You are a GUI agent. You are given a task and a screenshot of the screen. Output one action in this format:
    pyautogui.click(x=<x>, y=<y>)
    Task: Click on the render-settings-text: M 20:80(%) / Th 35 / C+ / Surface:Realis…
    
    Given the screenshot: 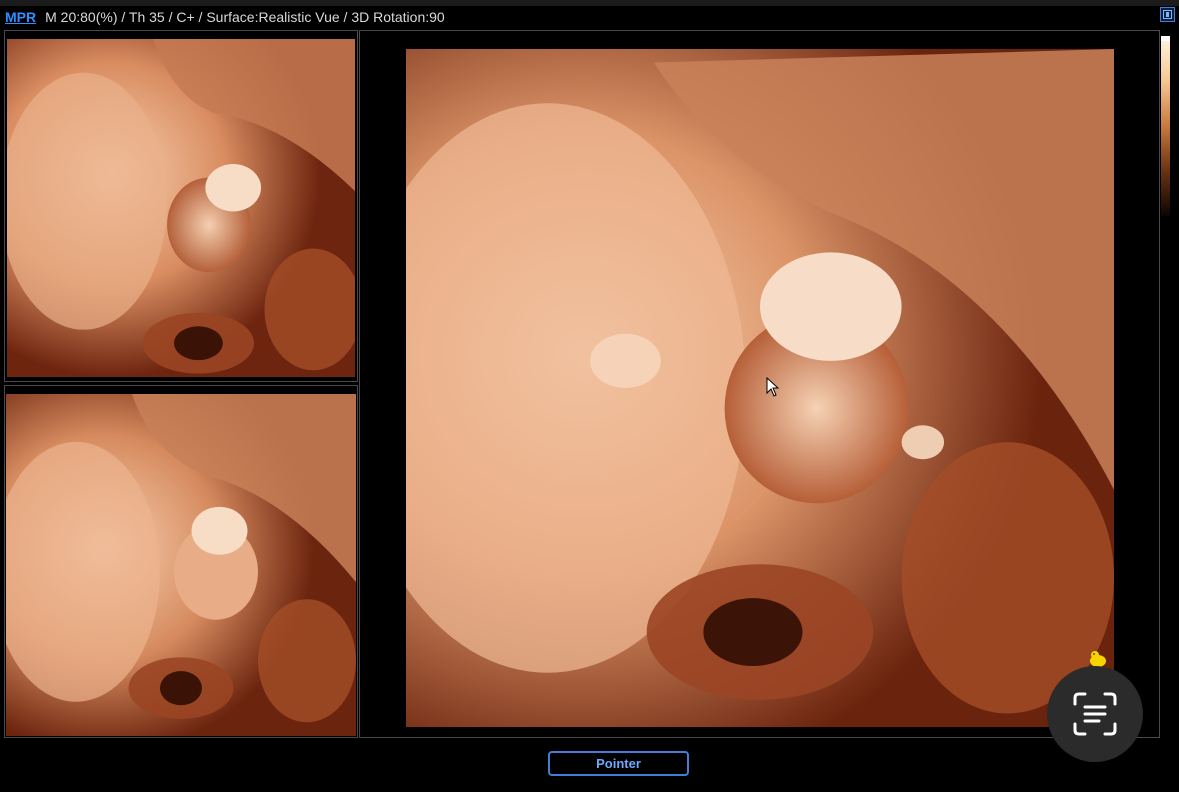 What is the action you would take?
    pyautogui.click(x=245, y=17)
    